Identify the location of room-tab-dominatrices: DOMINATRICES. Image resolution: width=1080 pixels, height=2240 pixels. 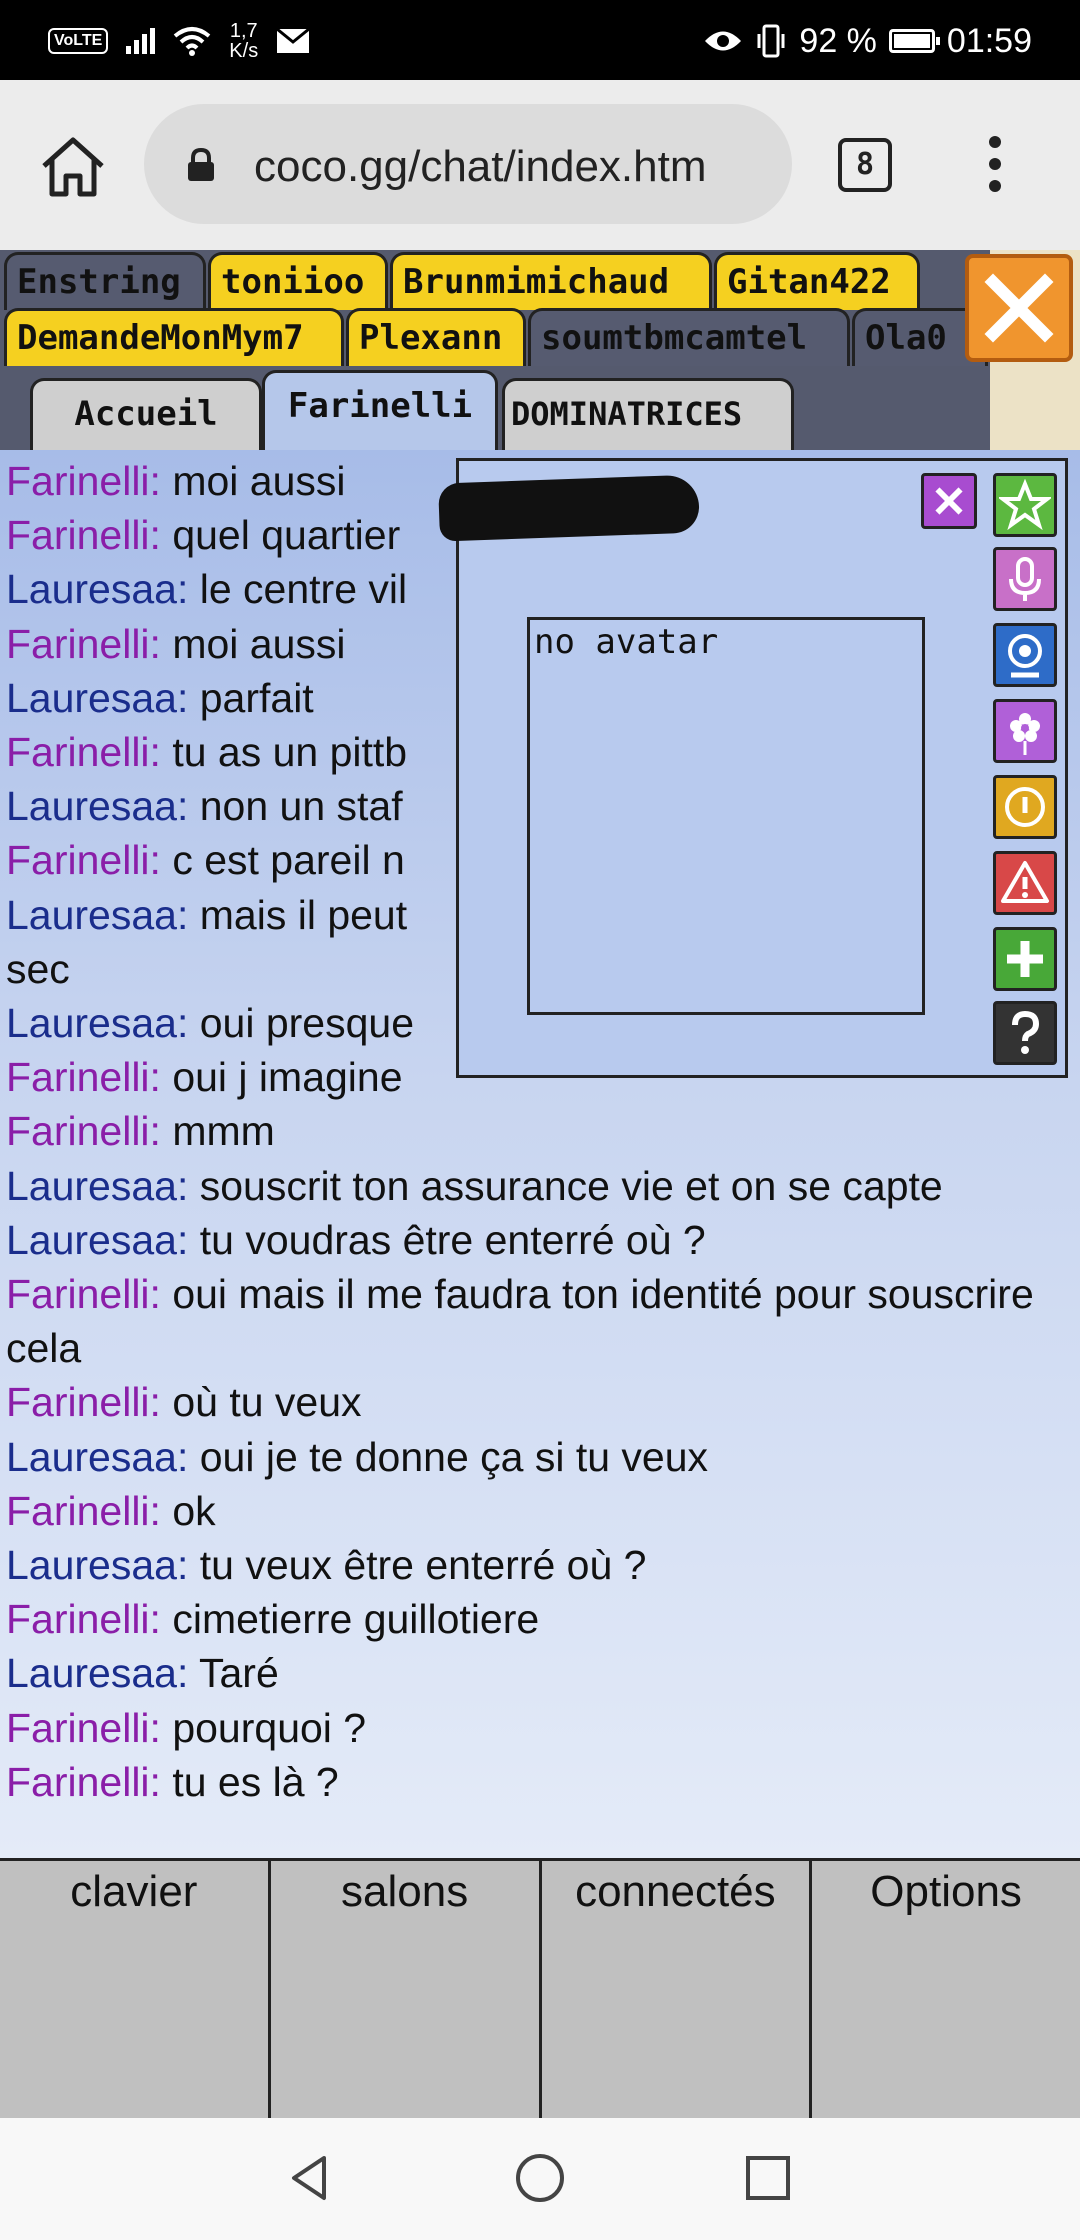
(648, 414).